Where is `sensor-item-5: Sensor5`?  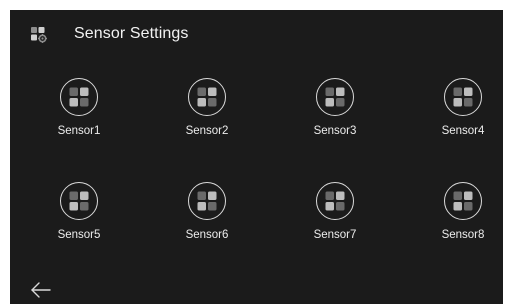 sensor-item-5: Sensor5 is located at coordinates (80, 217).